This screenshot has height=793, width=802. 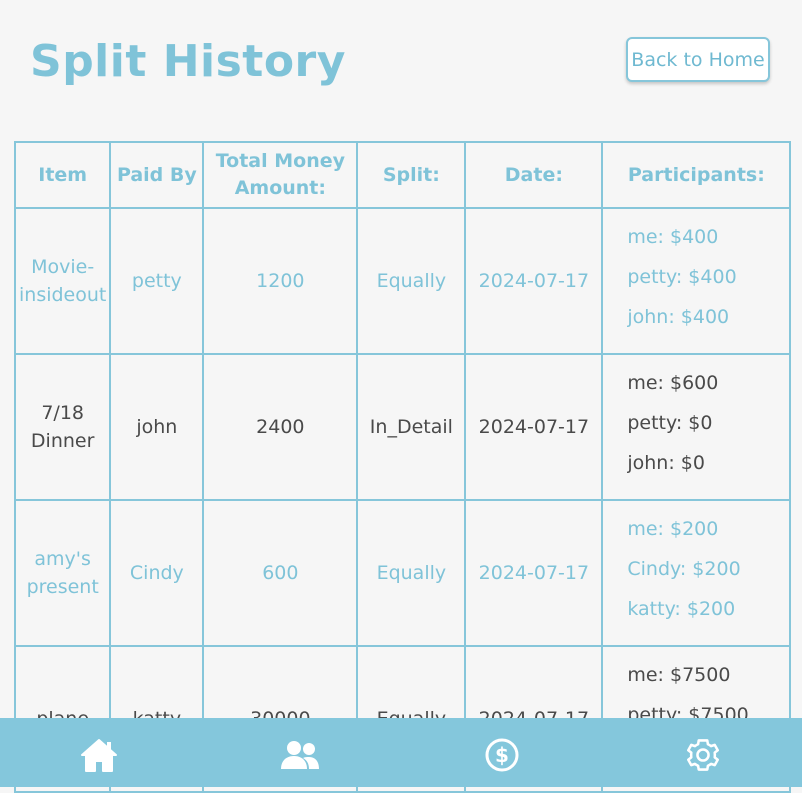 I want to click on settings-icon, so click(x=703, y=755).